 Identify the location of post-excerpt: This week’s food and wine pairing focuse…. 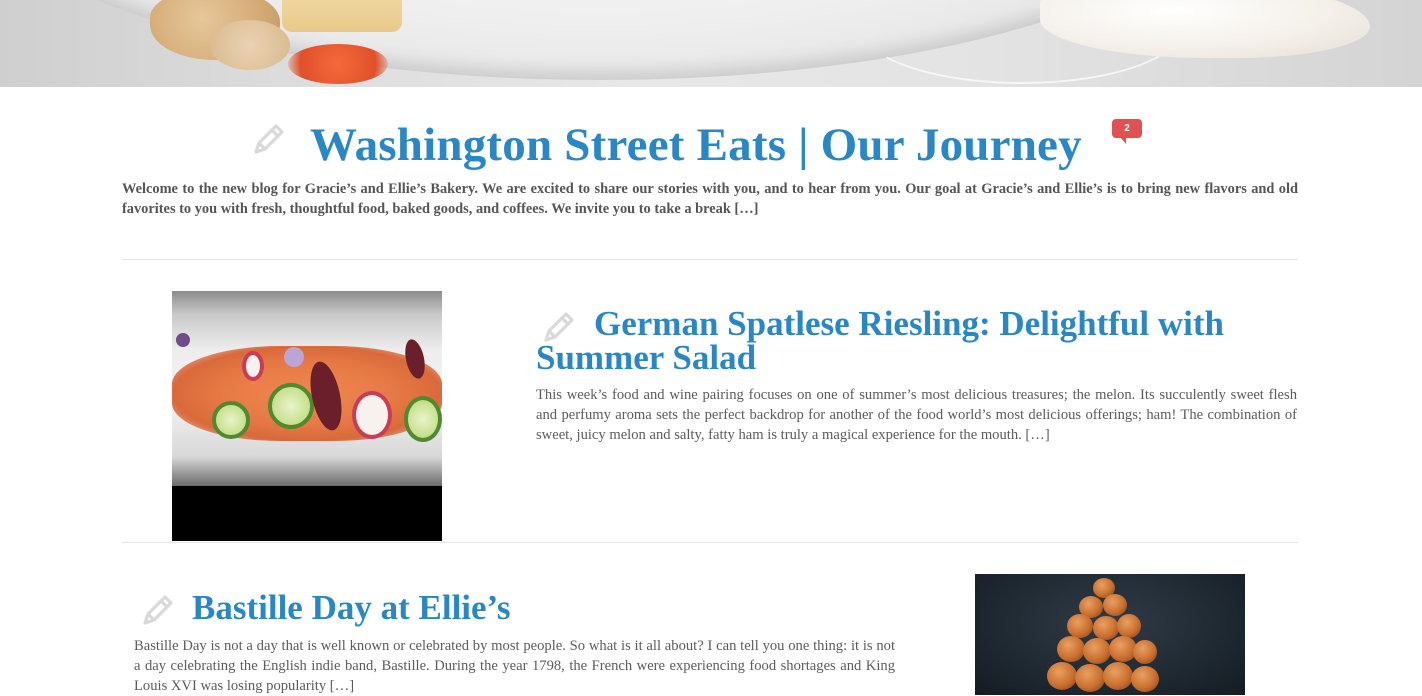
(916, 415).